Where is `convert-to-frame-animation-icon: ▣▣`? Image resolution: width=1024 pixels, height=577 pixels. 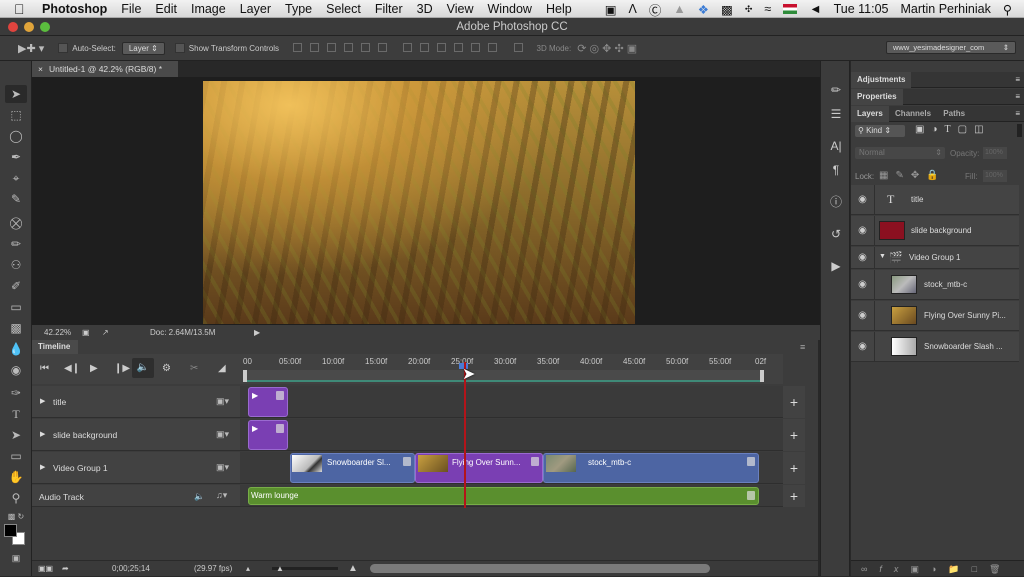
convert-to-frame-animation-icon: ▣▣ is located at coordinates (45, 569).